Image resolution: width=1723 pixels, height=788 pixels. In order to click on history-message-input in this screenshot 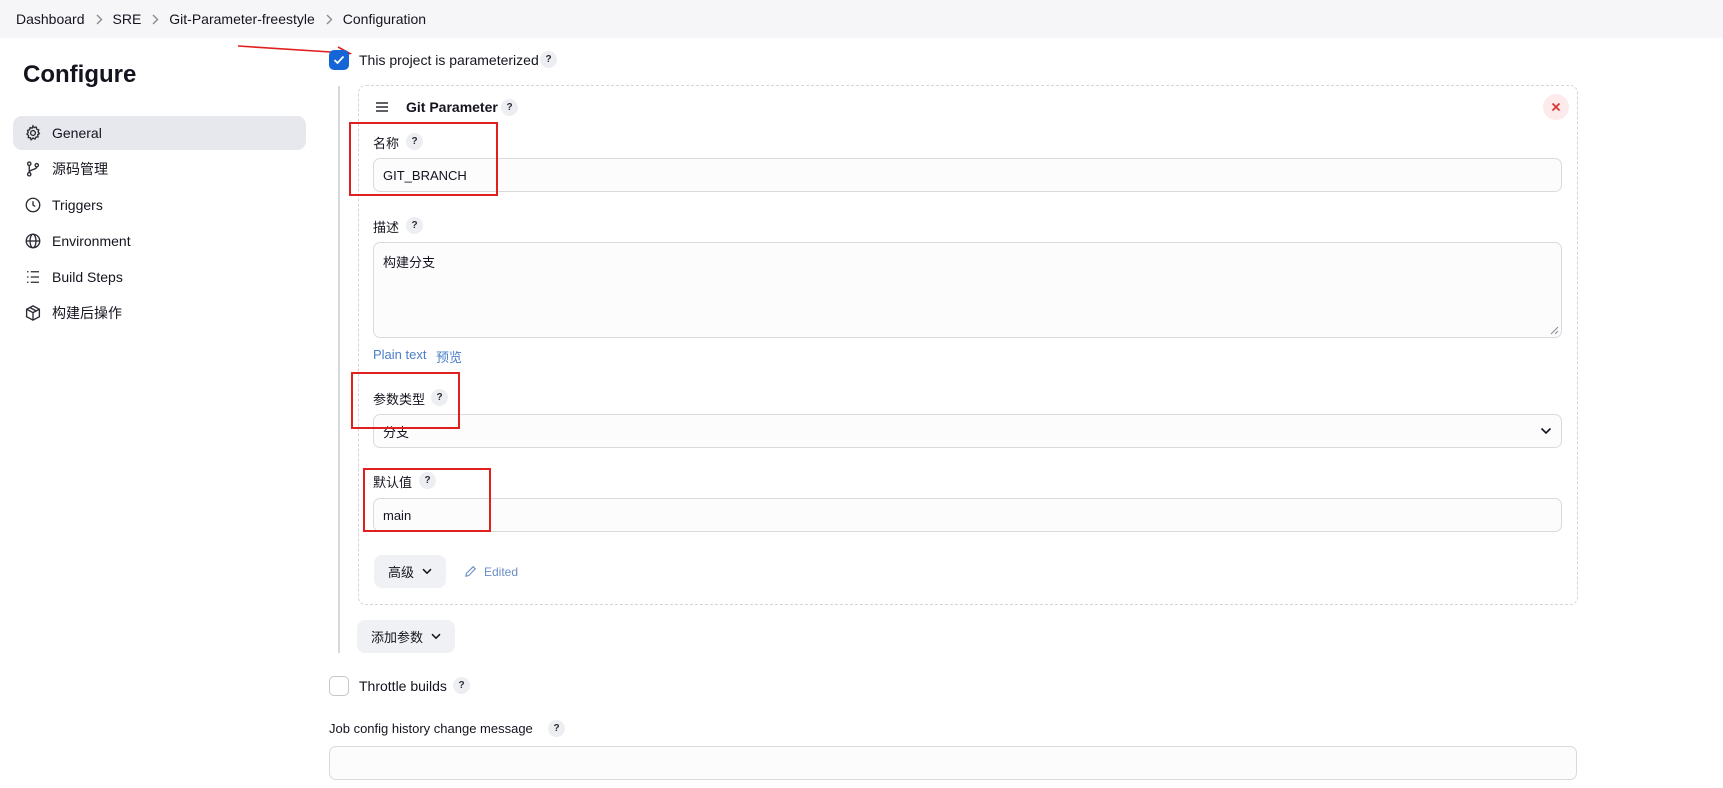, I will do `click(953, 763)`.